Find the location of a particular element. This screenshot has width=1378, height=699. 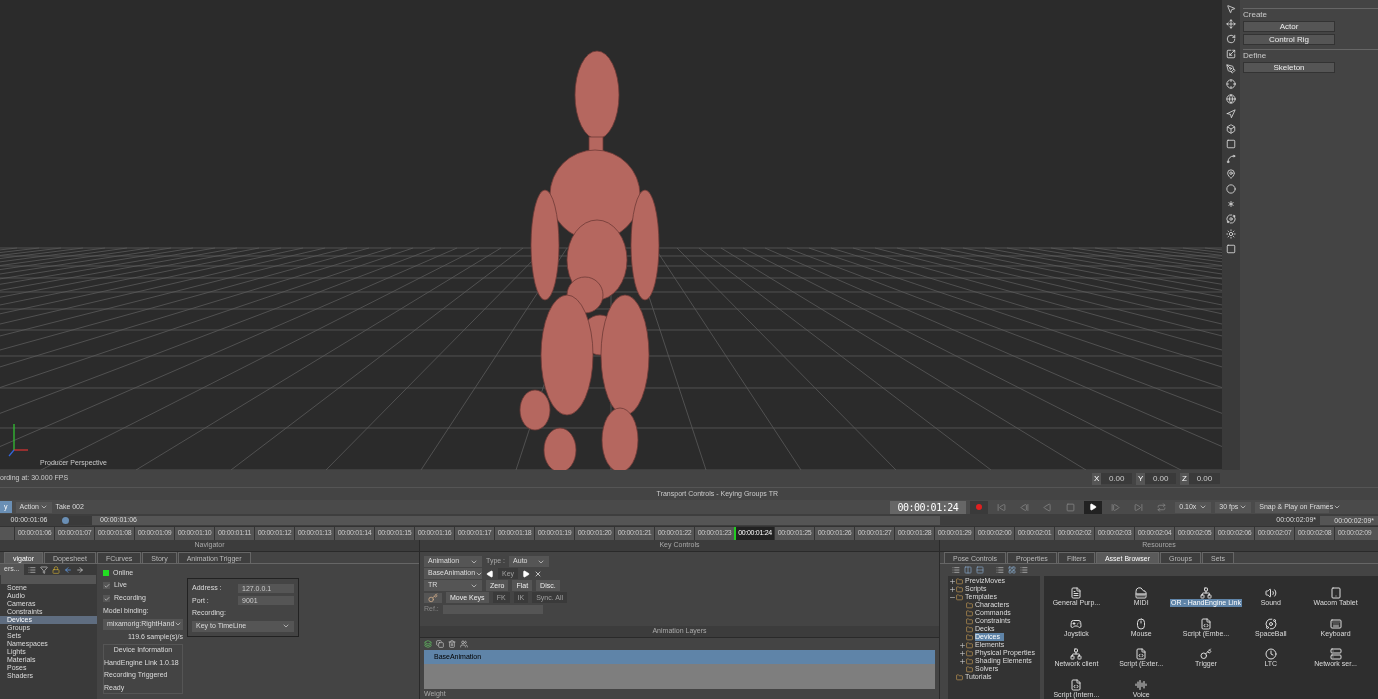

people-icon is located at coordinates (464, 644).